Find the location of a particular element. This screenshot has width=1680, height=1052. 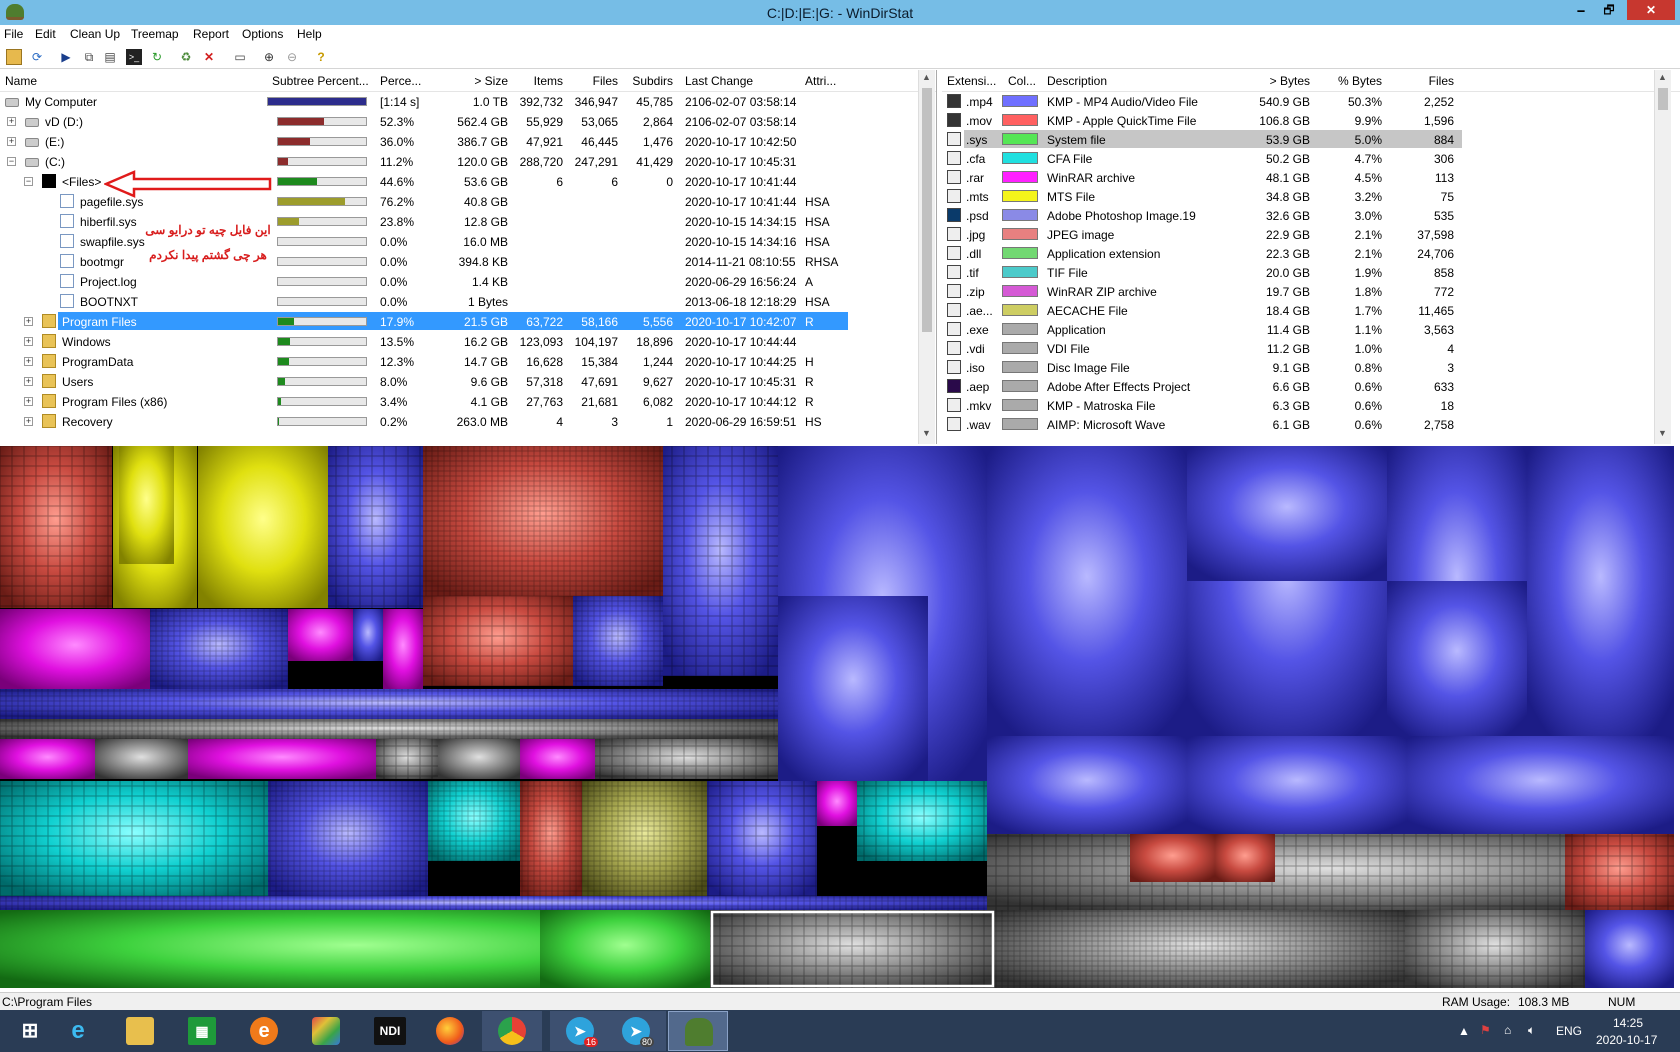

properties-icon: ▭ is located at coordinates (240, 57).